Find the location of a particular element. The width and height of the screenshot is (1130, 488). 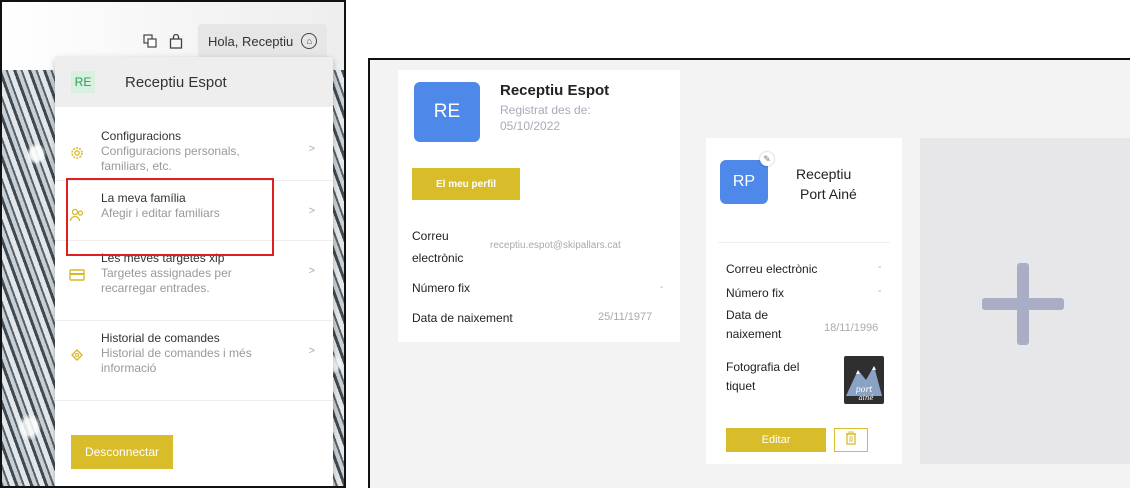

registered-label: Registrat des de: is located at coordinates (545, 110).